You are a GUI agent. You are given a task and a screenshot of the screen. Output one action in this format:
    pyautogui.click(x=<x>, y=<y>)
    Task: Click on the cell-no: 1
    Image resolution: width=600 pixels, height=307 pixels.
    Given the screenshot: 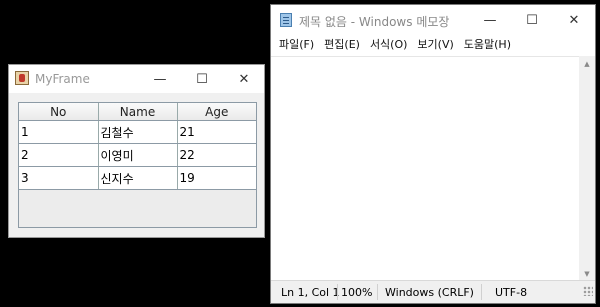 What is the action you would take?
    pyautogui.click(x=59, y=132)
    